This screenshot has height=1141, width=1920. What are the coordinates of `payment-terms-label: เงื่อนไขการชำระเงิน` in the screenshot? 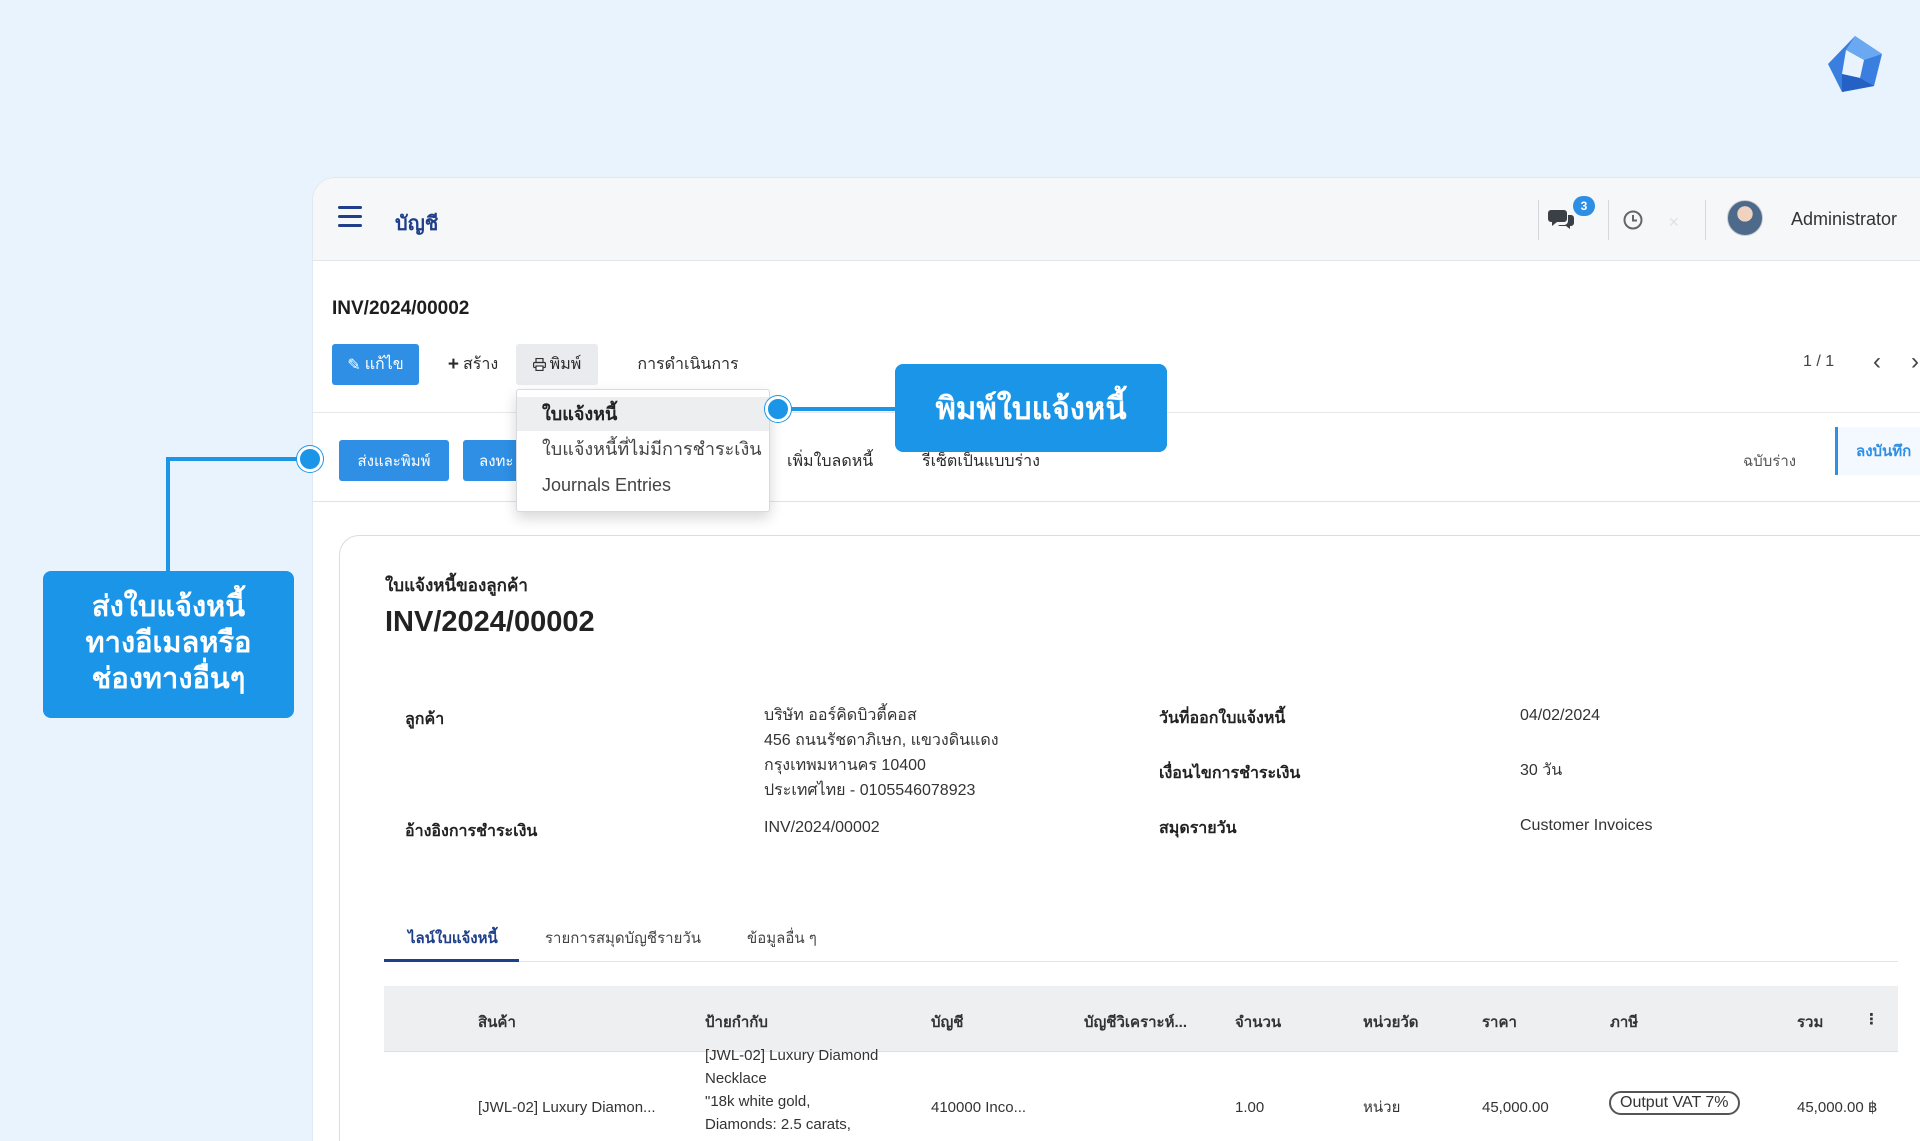 It's located at (1230, 773).